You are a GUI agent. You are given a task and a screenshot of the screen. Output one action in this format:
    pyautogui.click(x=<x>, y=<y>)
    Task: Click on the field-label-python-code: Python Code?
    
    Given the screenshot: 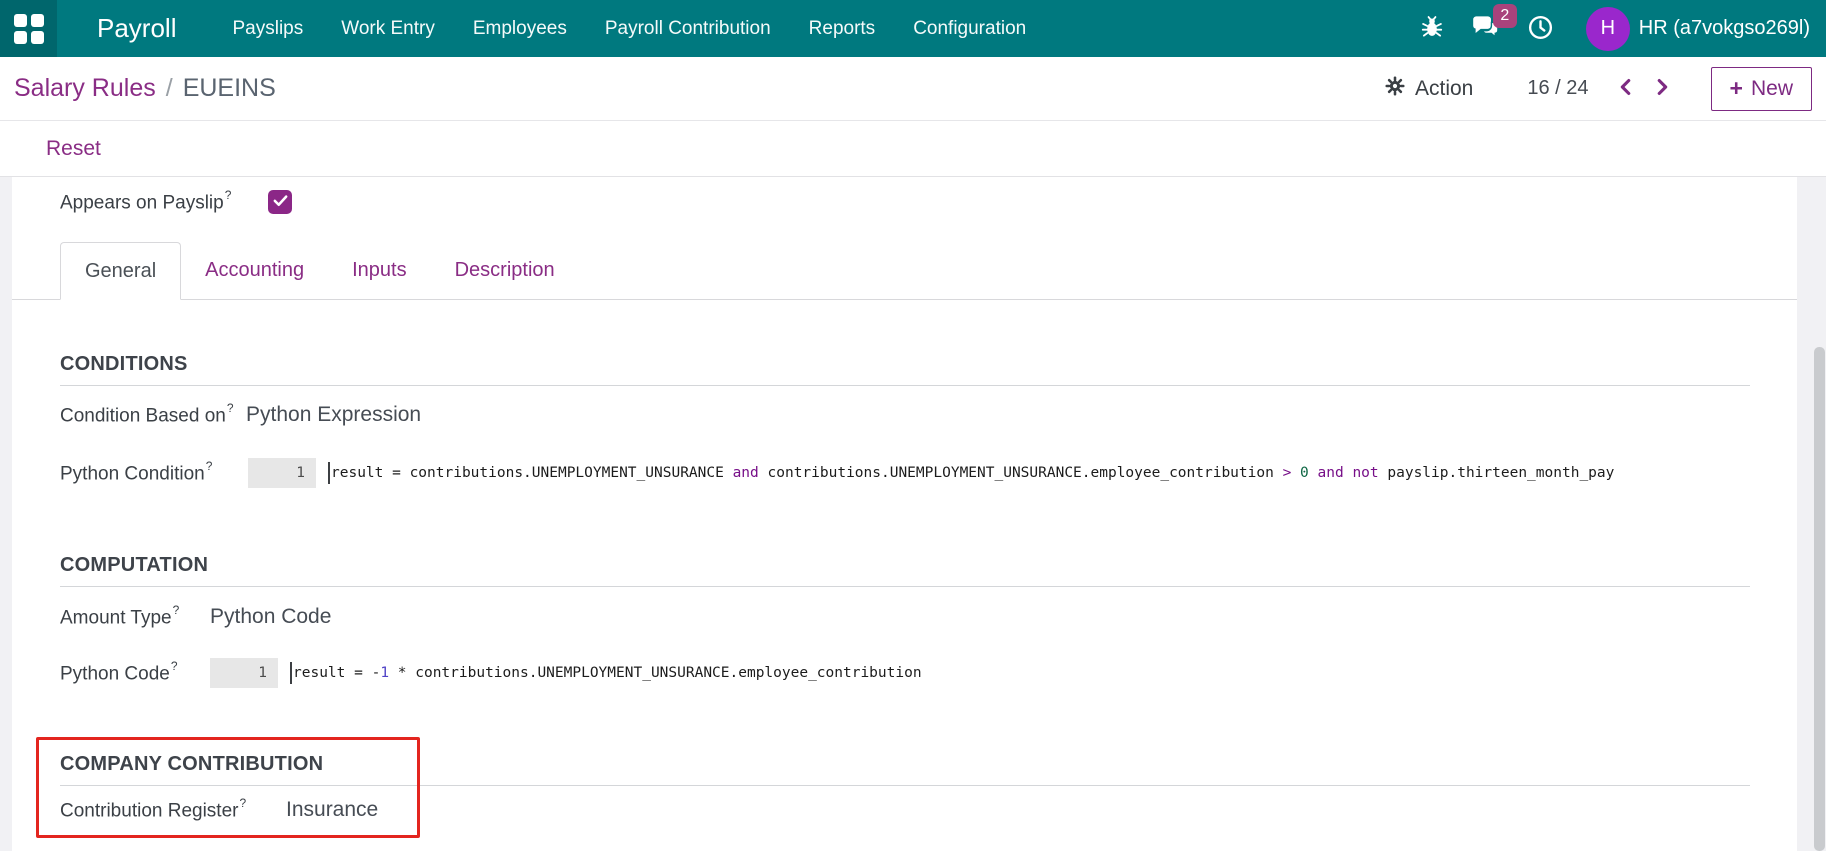 What is the action you would take?
    pyautogui.click(x=119, y=671)
    